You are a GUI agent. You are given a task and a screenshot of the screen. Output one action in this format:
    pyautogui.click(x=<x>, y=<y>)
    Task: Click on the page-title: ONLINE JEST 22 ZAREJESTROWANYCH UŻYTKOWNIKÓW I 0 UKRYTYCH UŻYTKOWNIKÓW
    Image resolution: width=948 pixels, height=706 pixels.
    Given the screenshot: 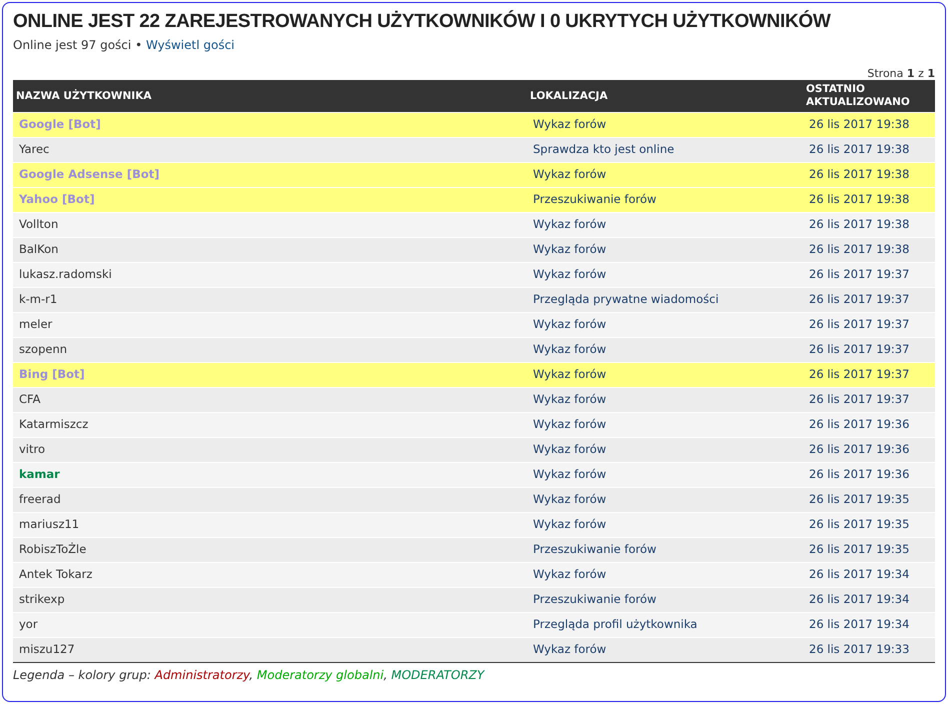 What is the action you would take?
    pyautogui.click(x=422, y=21)
    